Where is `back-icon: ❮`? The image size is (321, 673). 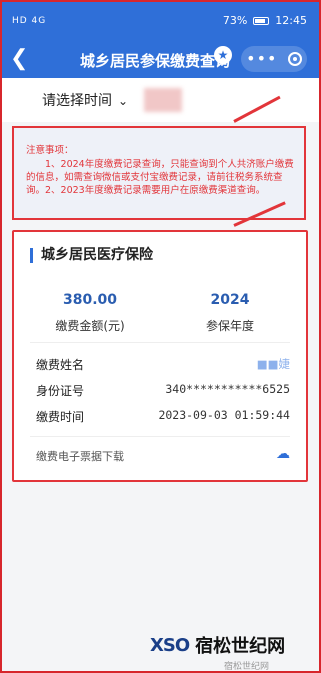 back-icon: ❮ is located at coordinates (20, 58).